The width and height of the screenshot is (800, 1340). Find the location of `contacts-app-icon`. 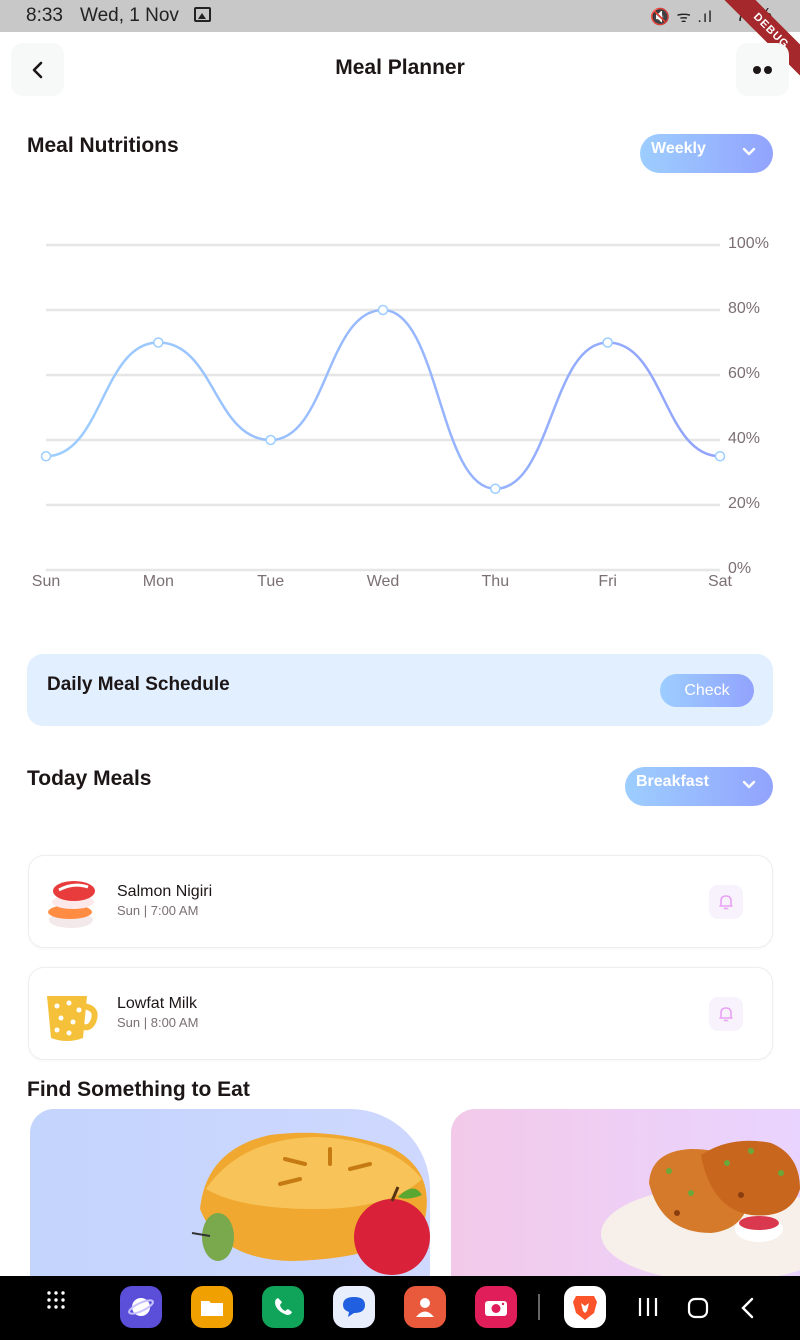

contacts-app-icon is located at coordinates (425, 1307).